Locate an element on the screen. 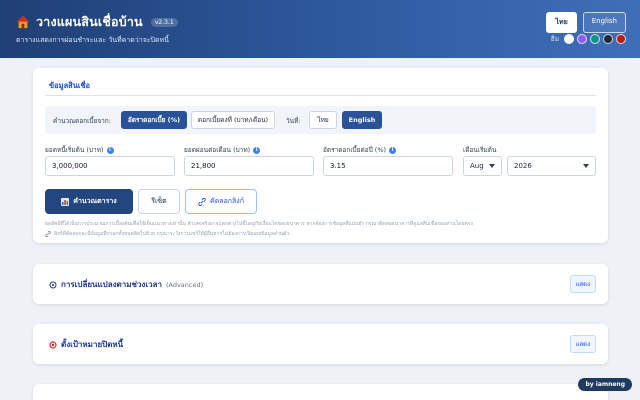  theme-teal-swatch is located at coordinates (595, 39).